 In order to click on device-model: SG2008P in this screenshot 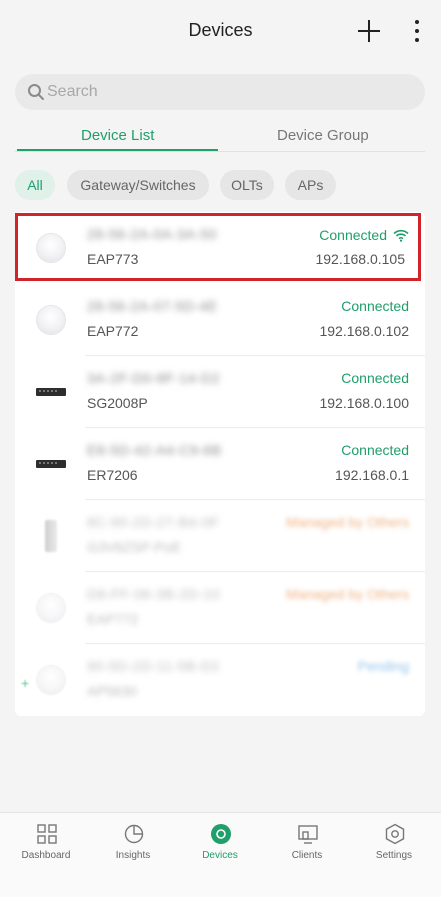, I will do `click(117, 403)`.